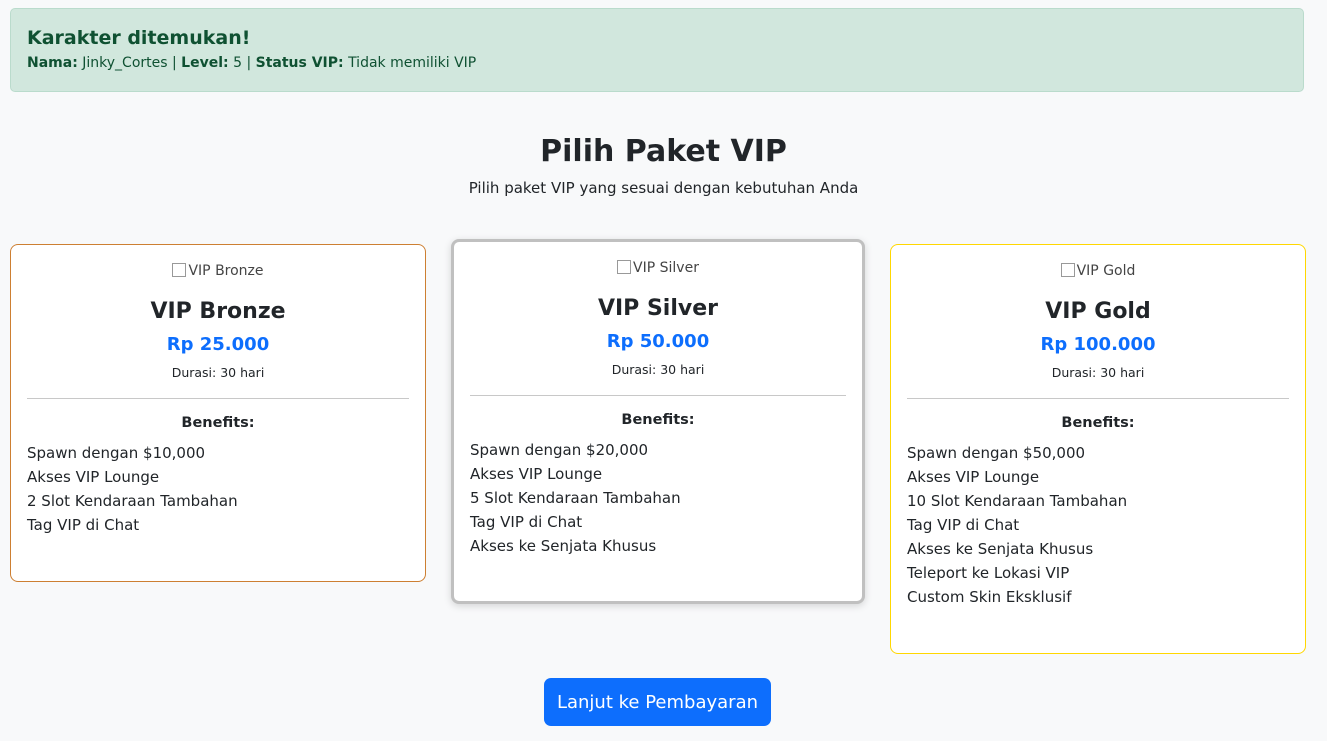 This screenshot has width=1327, height=741. What do you see at coordinates (658, 308) in the screenshot?
I see `package-name: VIP Silver` at bounding box center [658, 308].